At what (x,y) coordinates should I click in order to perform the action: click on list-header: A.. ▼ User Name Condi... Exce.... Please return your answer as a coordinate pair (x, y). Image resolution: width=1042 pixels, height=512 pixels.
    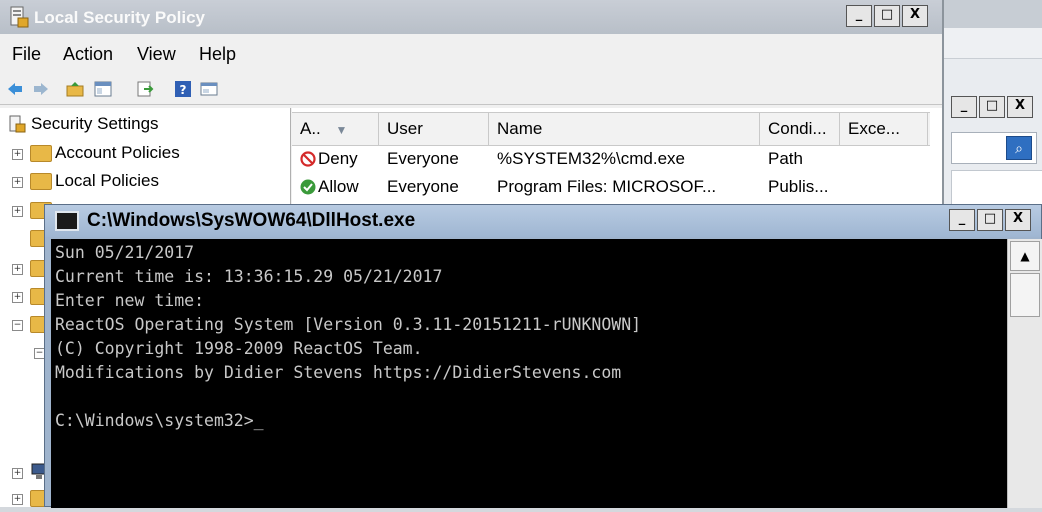
    Looking at the image, I should click on (611, 129).